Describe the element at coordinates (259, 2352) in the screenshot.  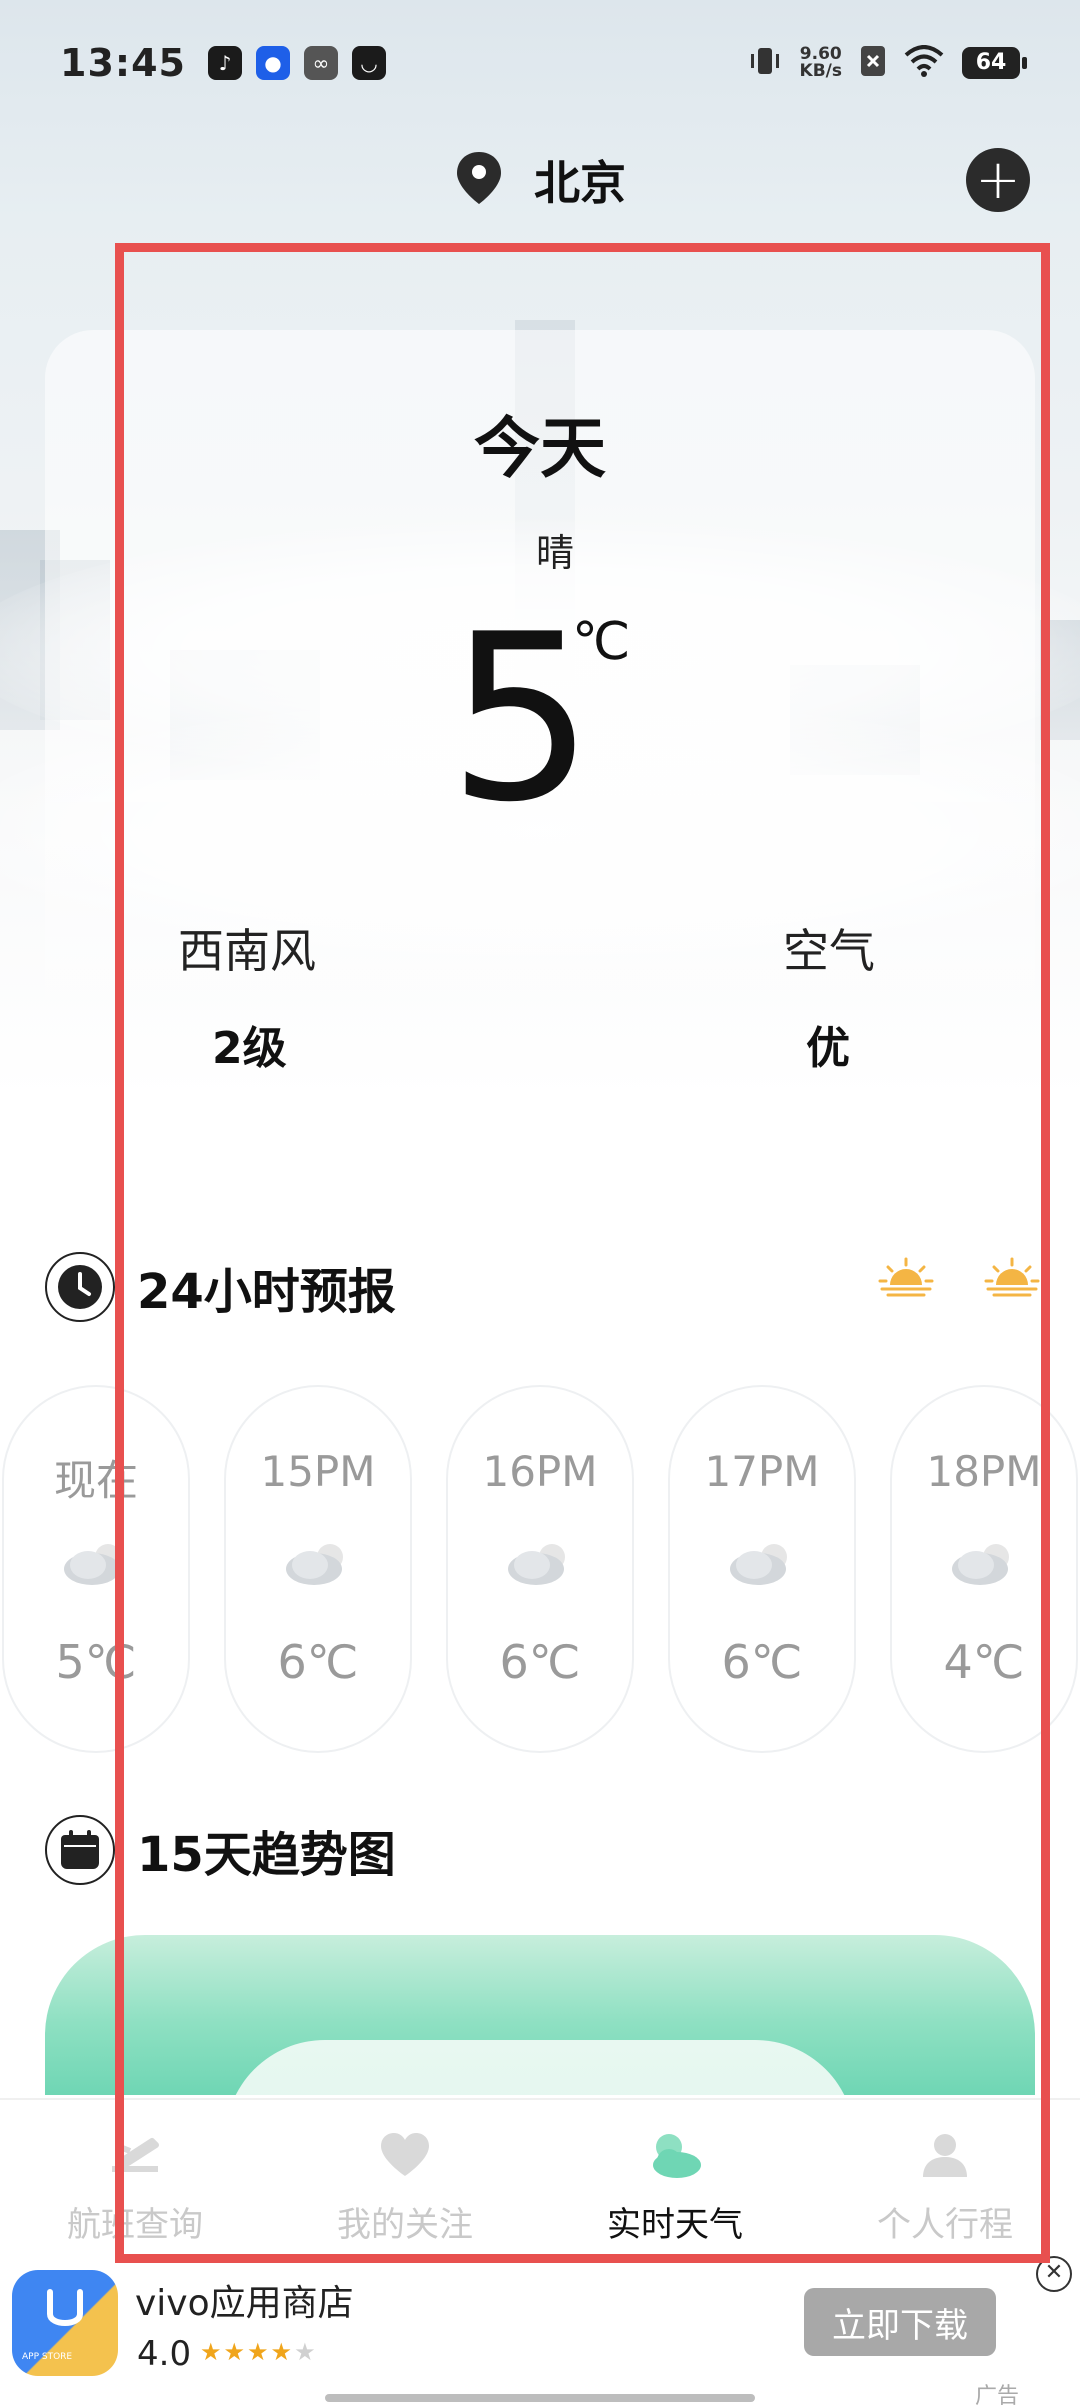
I see `rating-stars-icon: ★★★★★` at that location.